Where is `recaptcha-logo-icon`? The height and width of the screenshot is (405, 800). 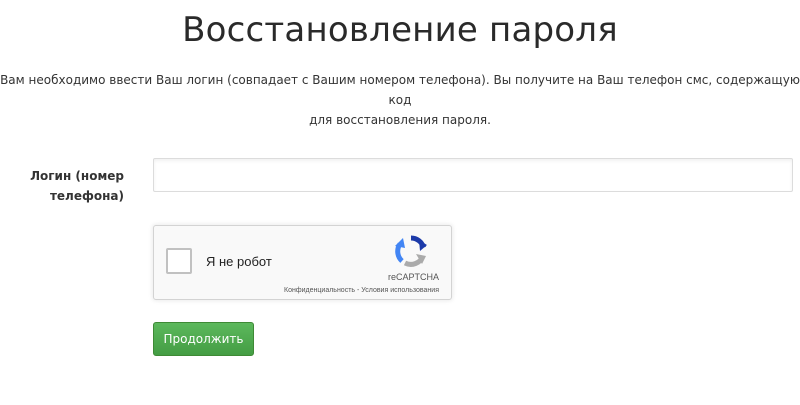
recaptcha-logo-icon is located at coordinates (411, 251).